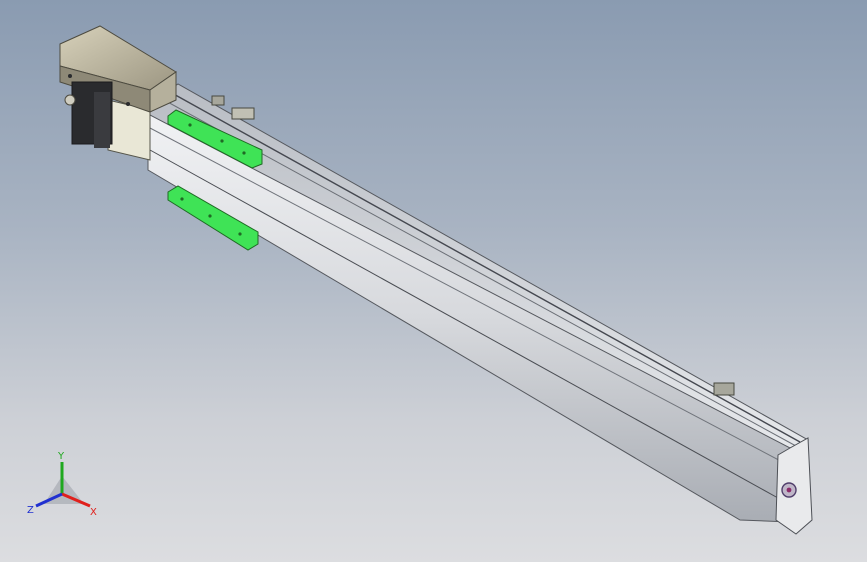 Image resolution: width=867 pixels, height=562 pixels. Describe the element at coordinates (93, 512) in the screenshot. I see `triad-x-label: X` at that location.